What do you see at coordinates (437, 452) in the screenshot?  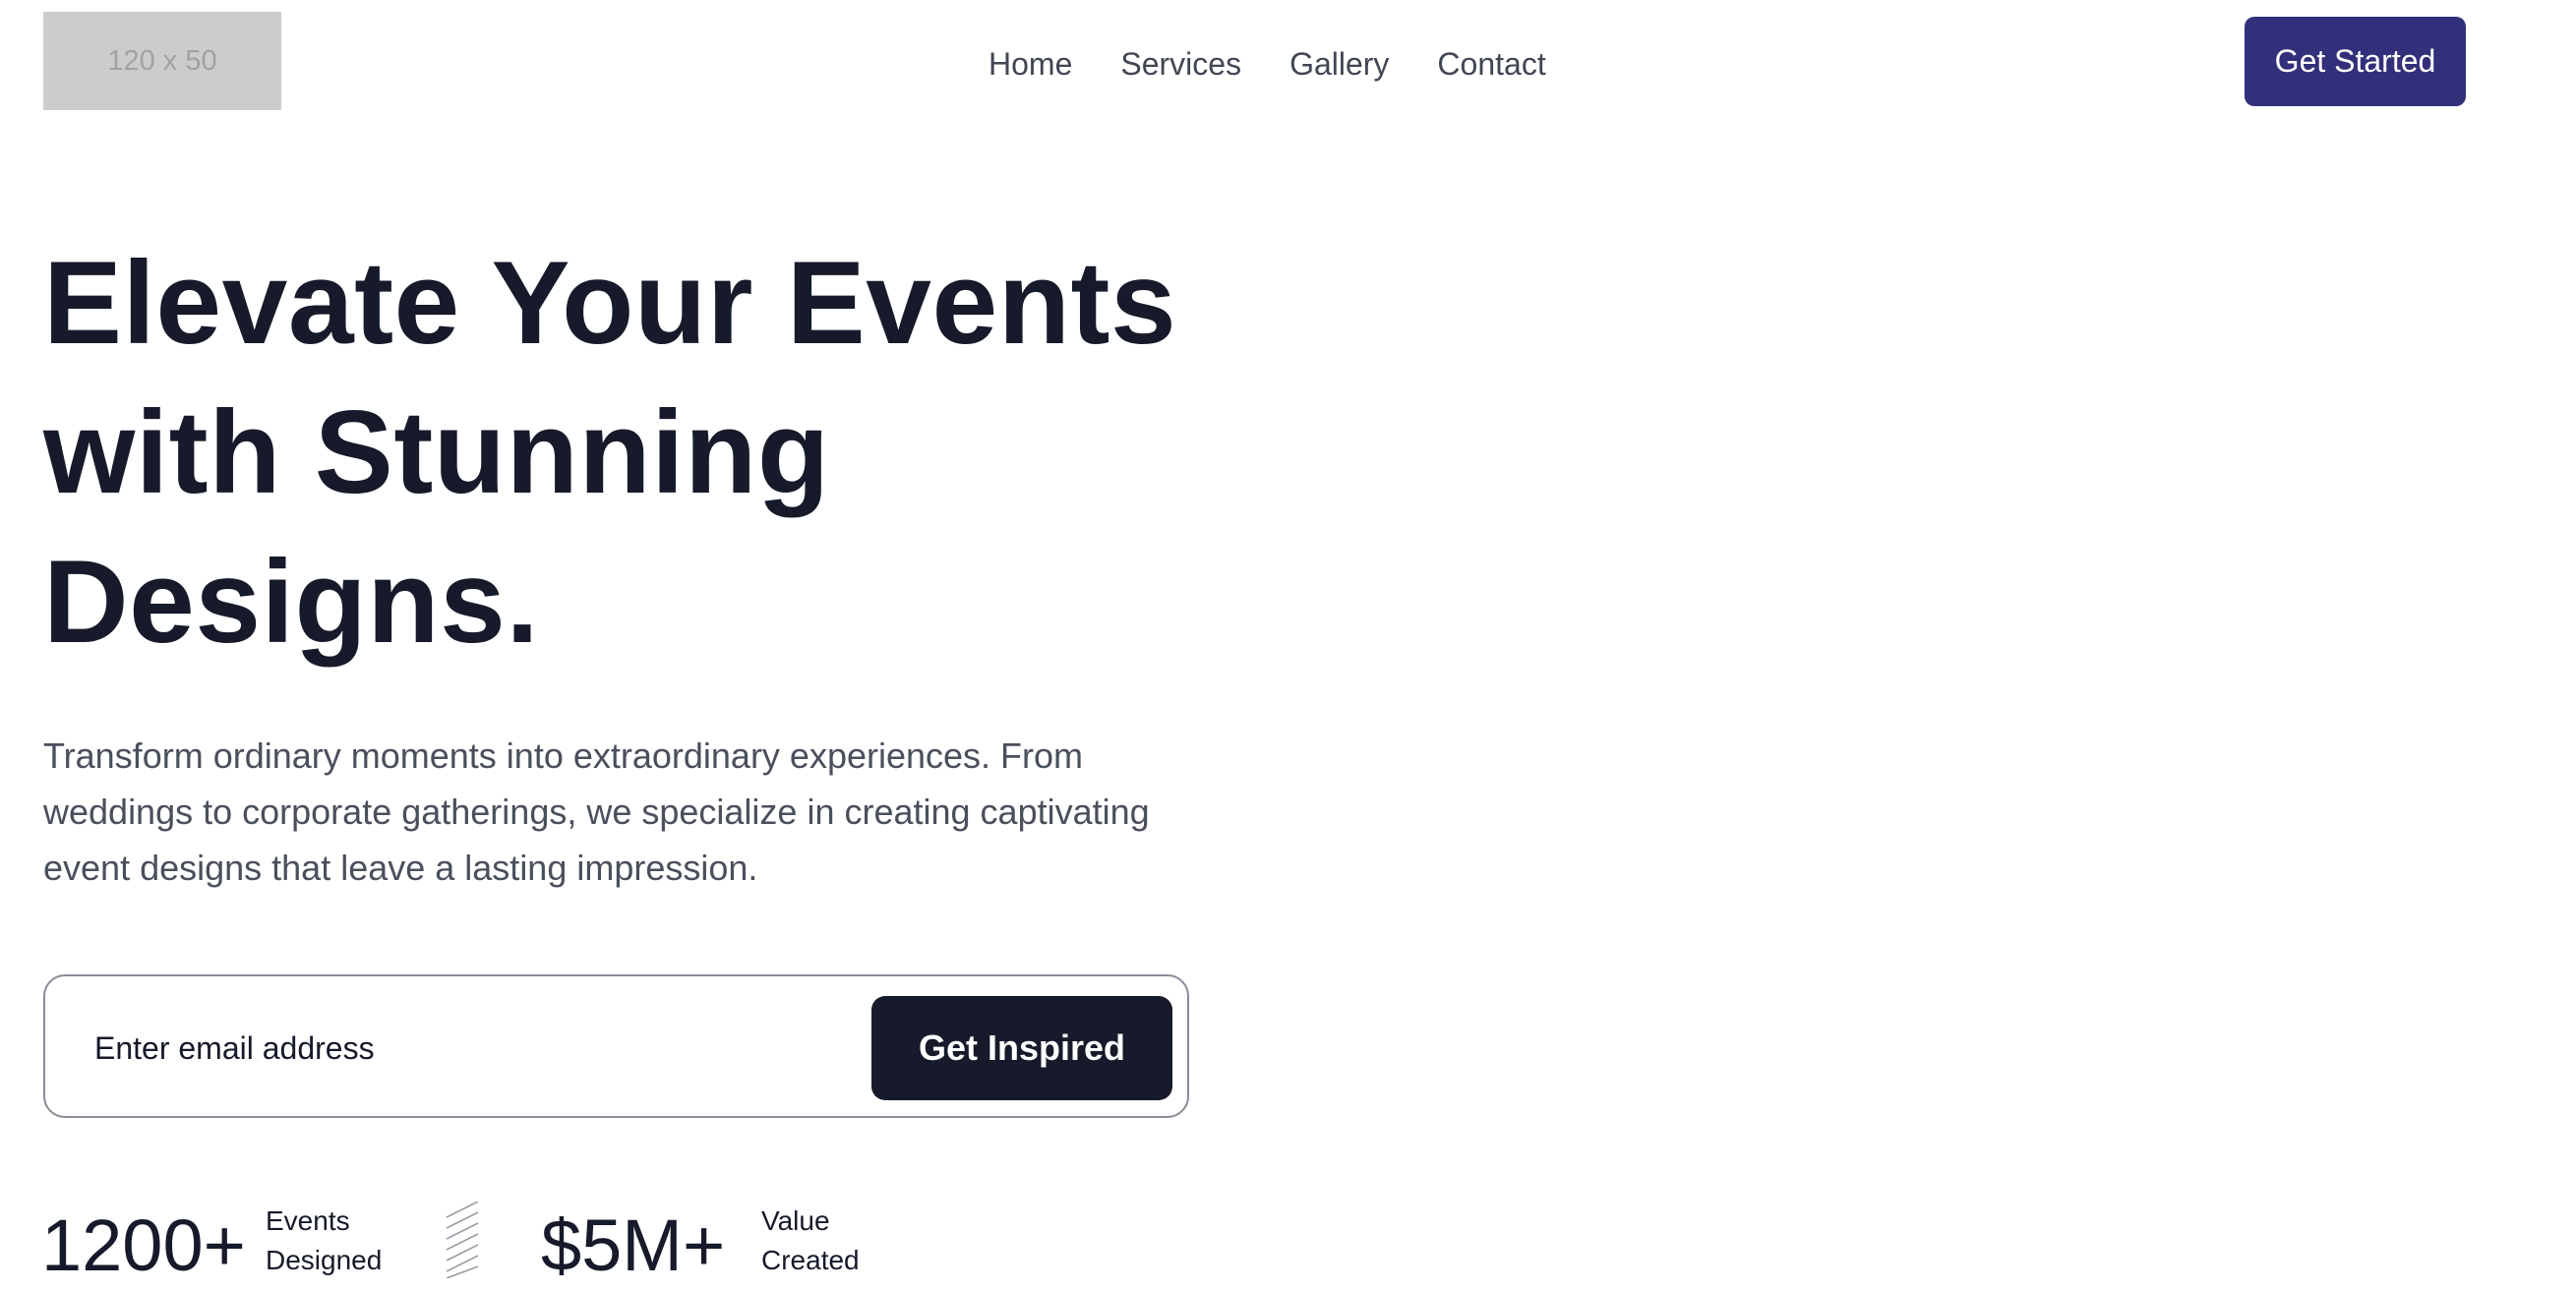 I see `hero-title-line-2: with Stunning` at bounding box center [437, 452].